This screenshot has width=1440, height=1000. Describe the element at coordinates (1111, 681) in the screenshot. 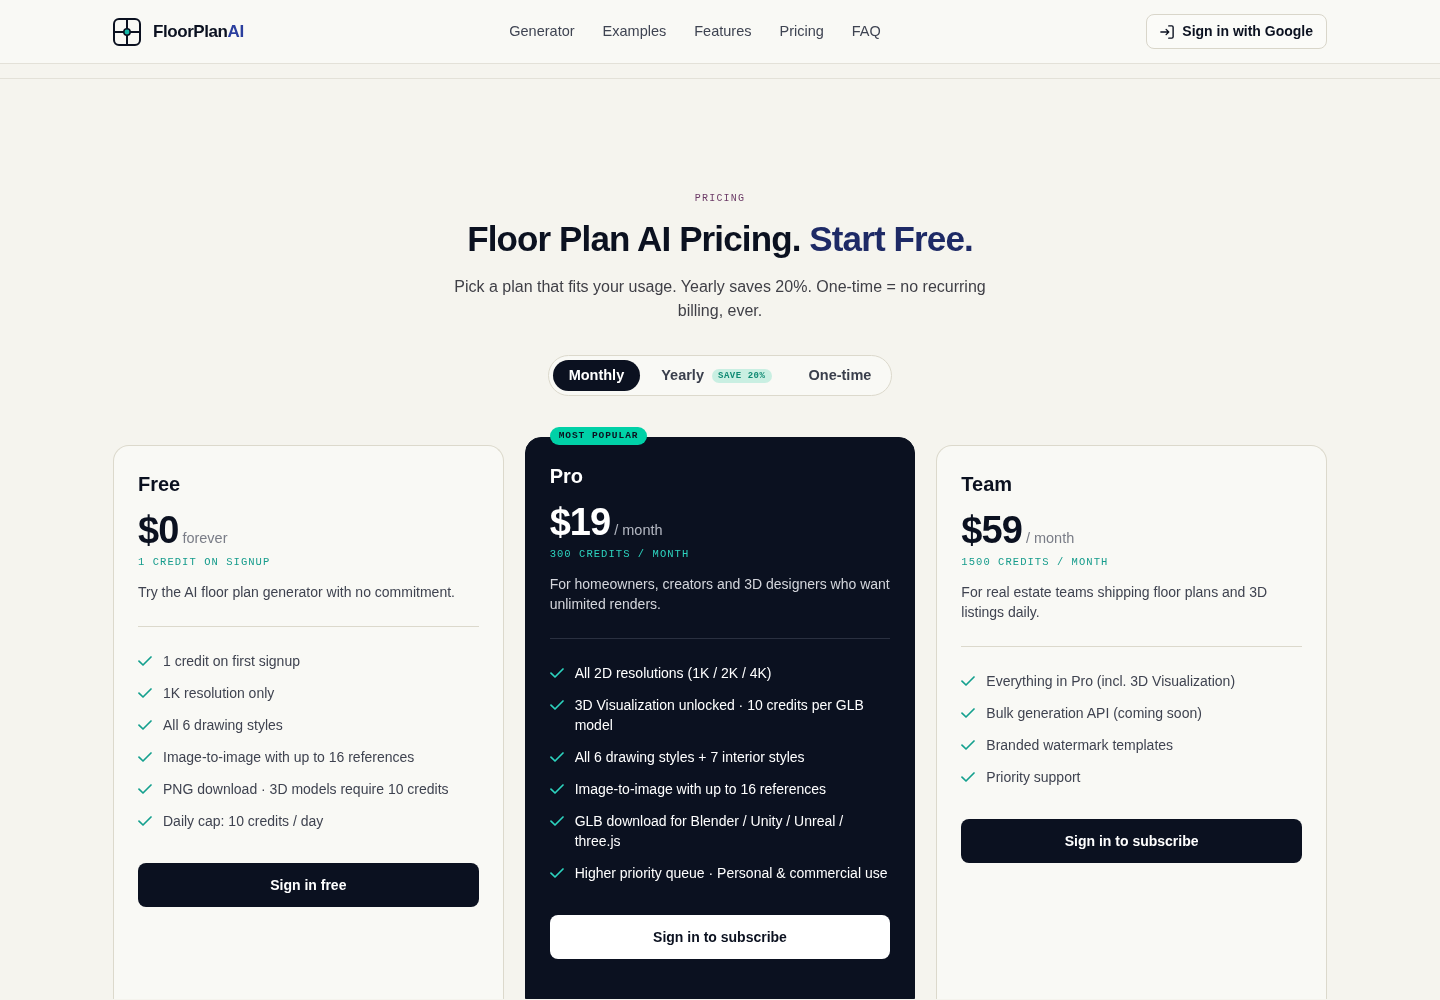

I see `feature-text: Everything in Pro (incl. 3D Visualization)` at that location.